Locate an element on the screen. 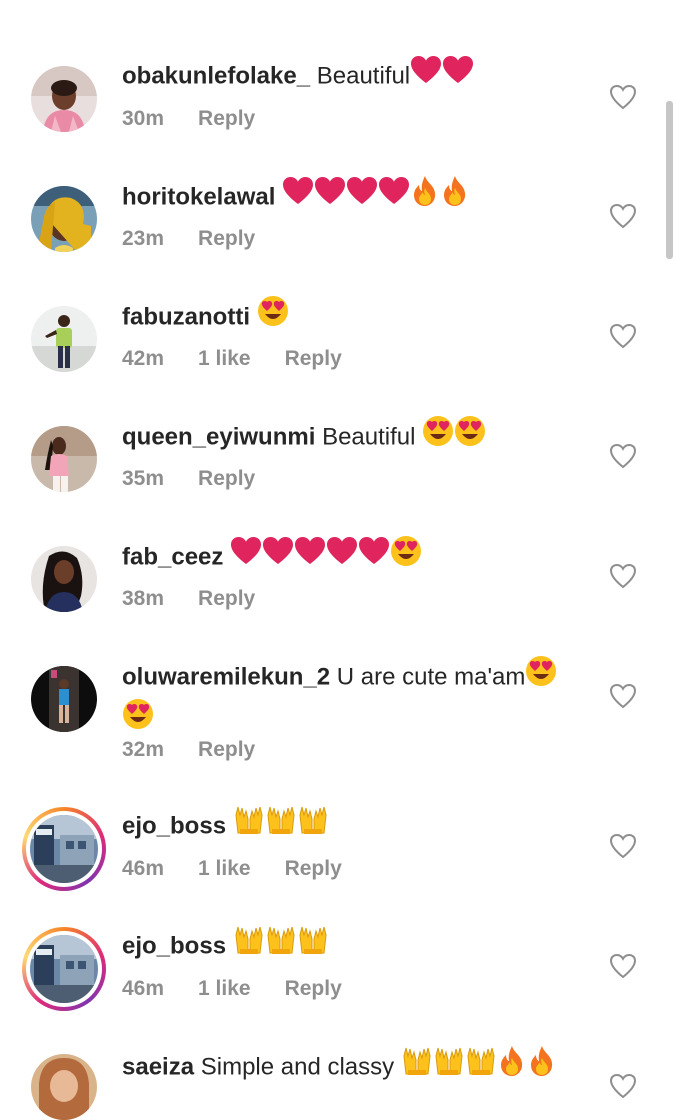 This screenshot has width=675, height=1120. comment-text: fab_ceez is located at coordinates (357, 556).